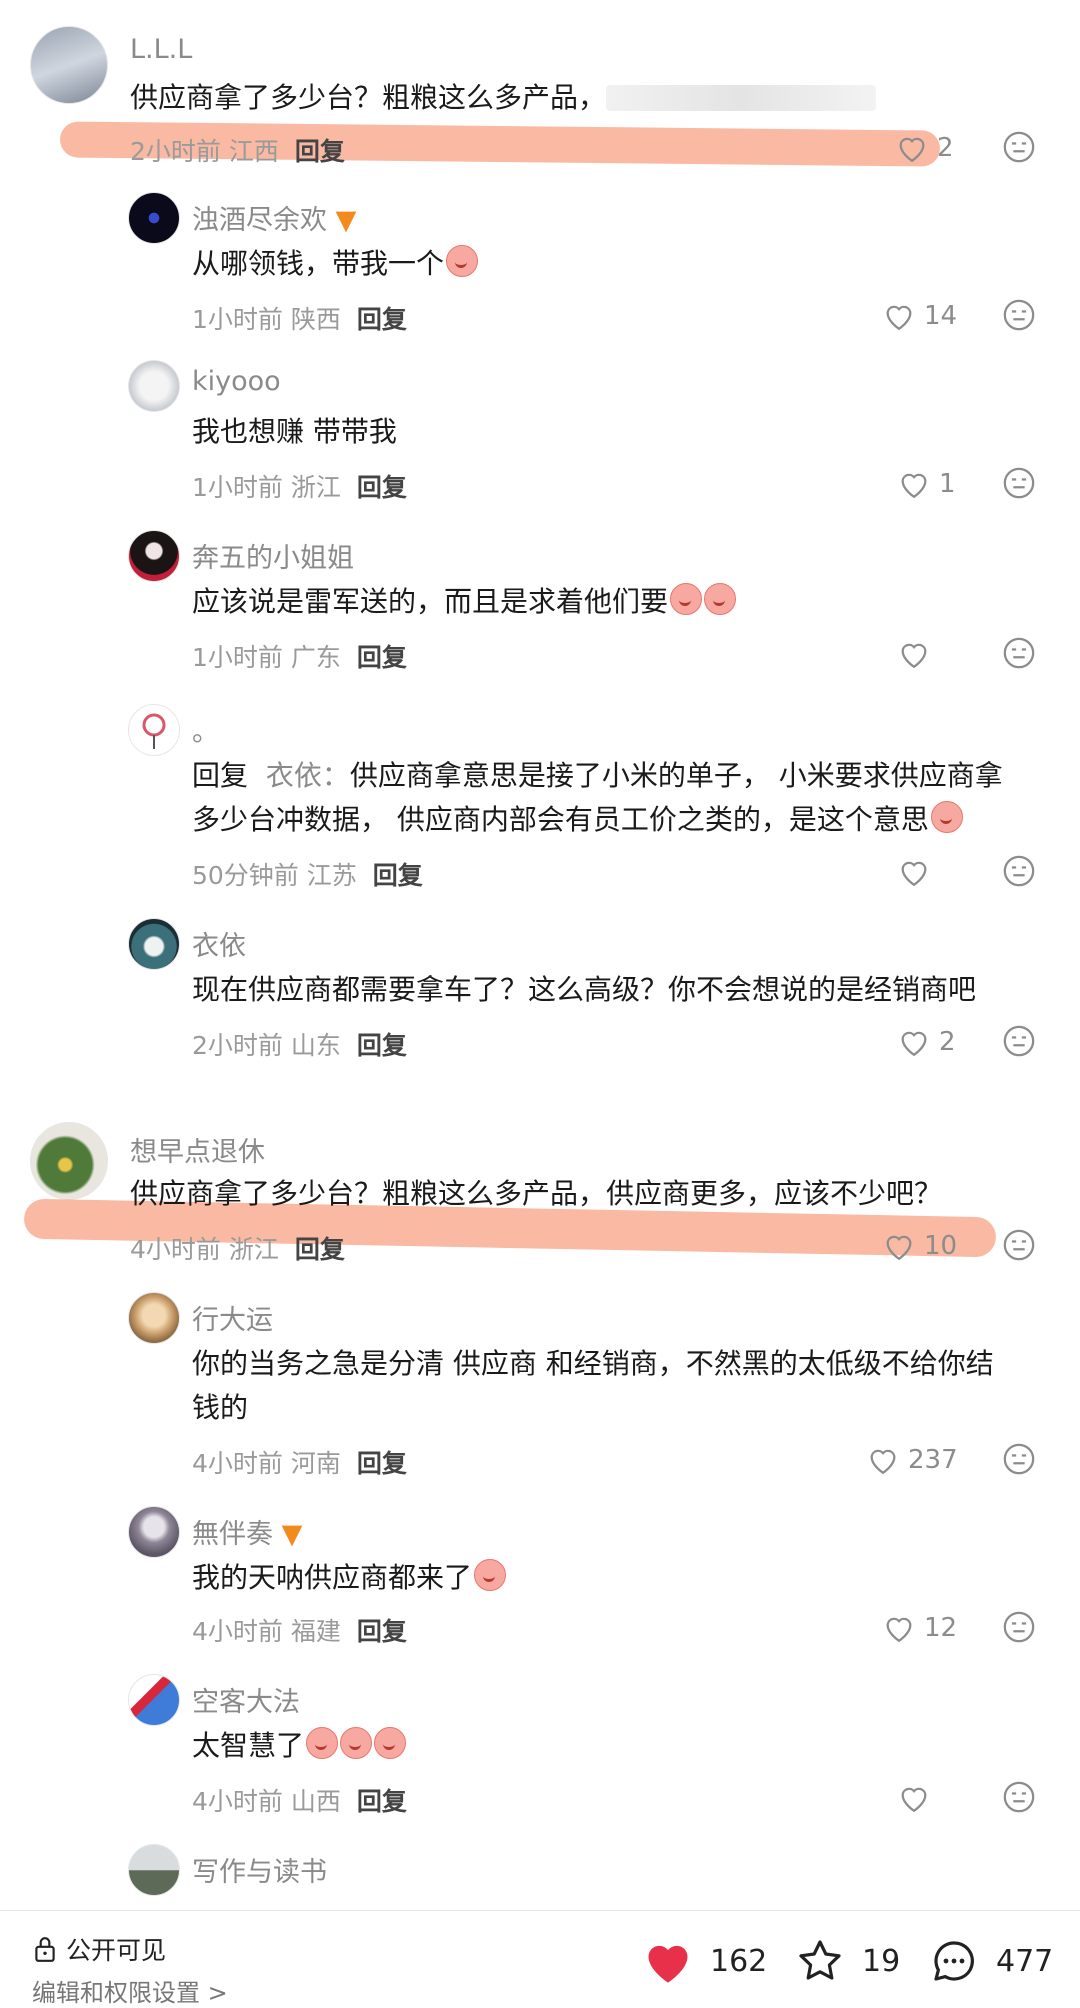 This screenshot has height=2008, width=1080. Describe the element at coordinates (881, 1961) in the screenshot. I see `favorite-total: 19` at that location.